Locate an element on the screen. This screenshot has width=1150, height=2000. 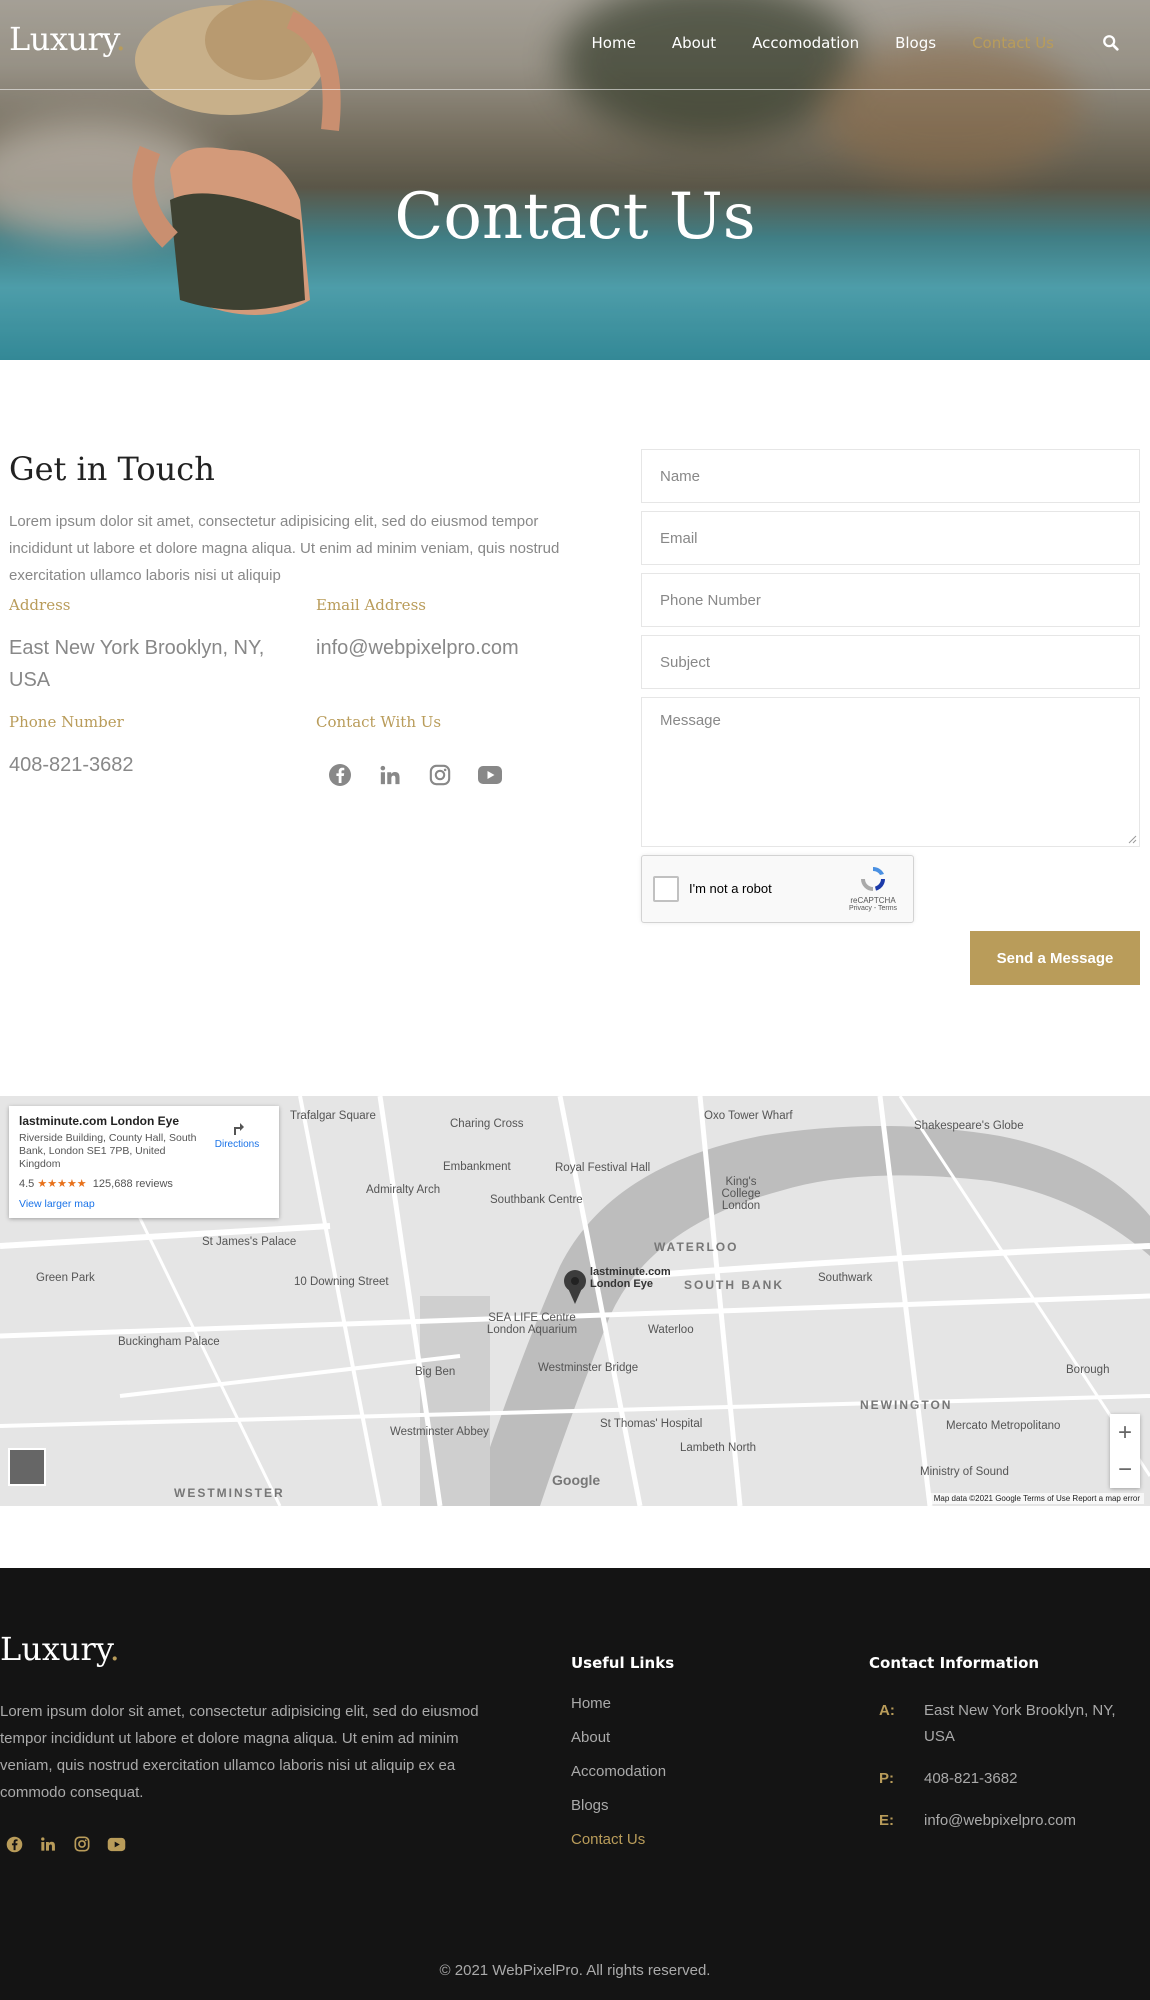
footer-link-home: Home is located at coordinates (622, 1704).